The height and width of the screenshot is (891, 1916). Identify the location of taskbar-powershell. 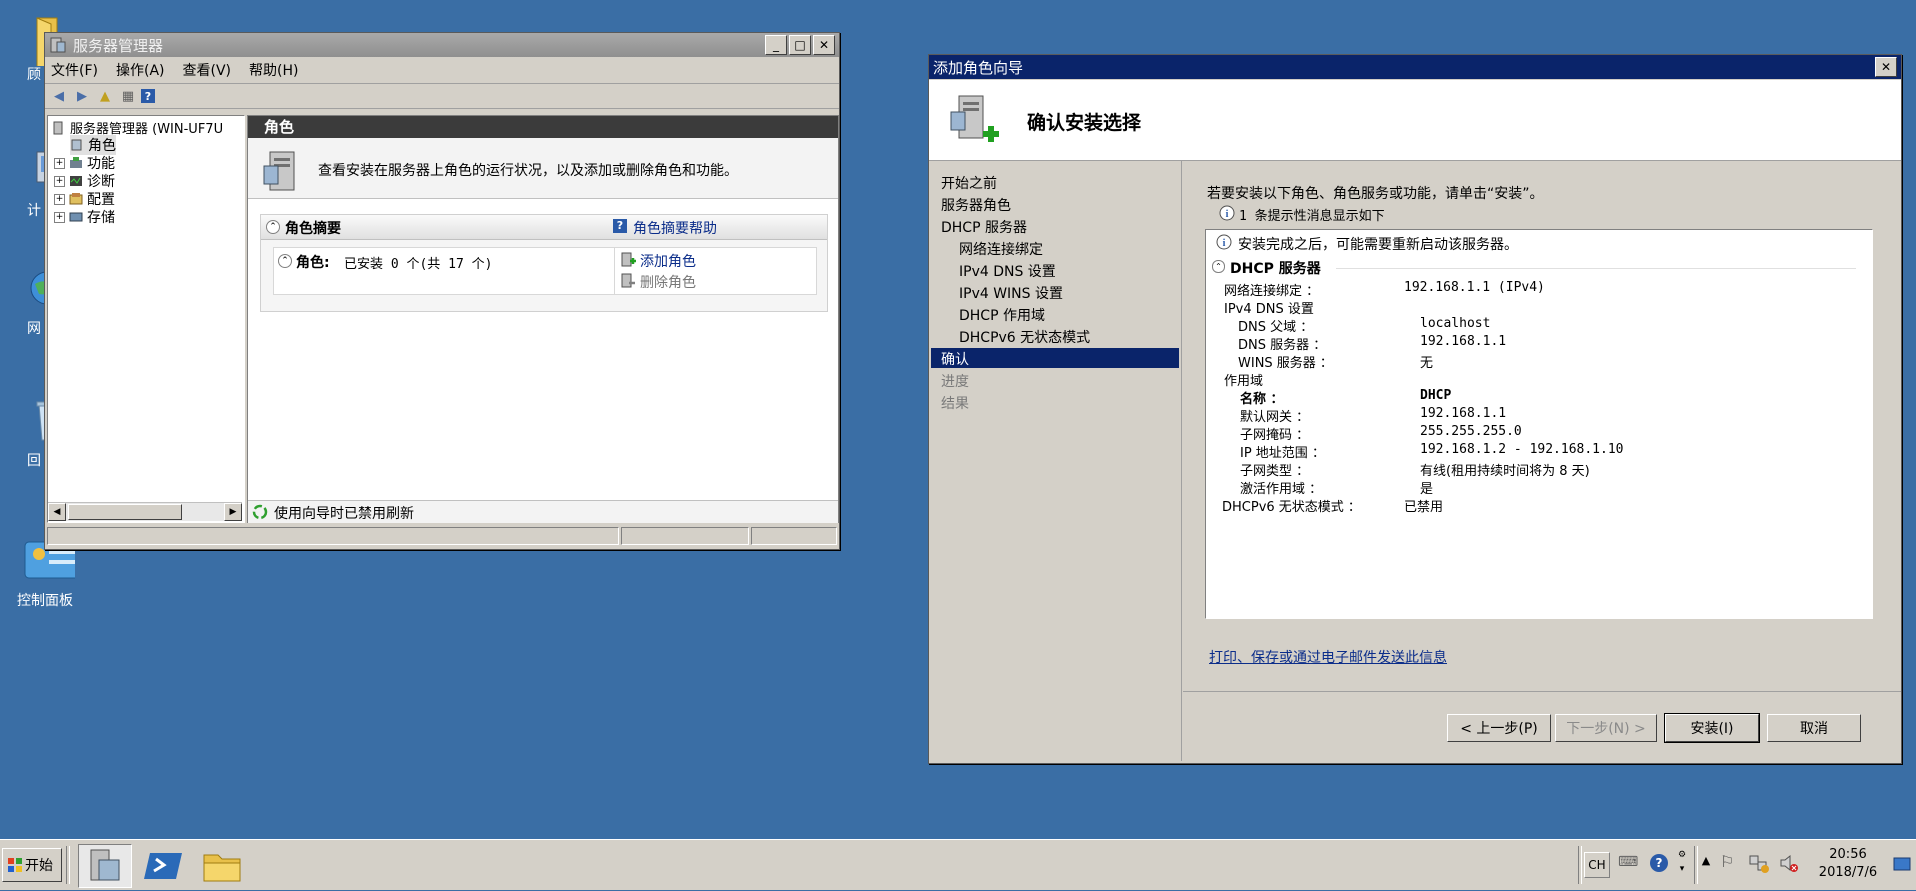
(164, 865).